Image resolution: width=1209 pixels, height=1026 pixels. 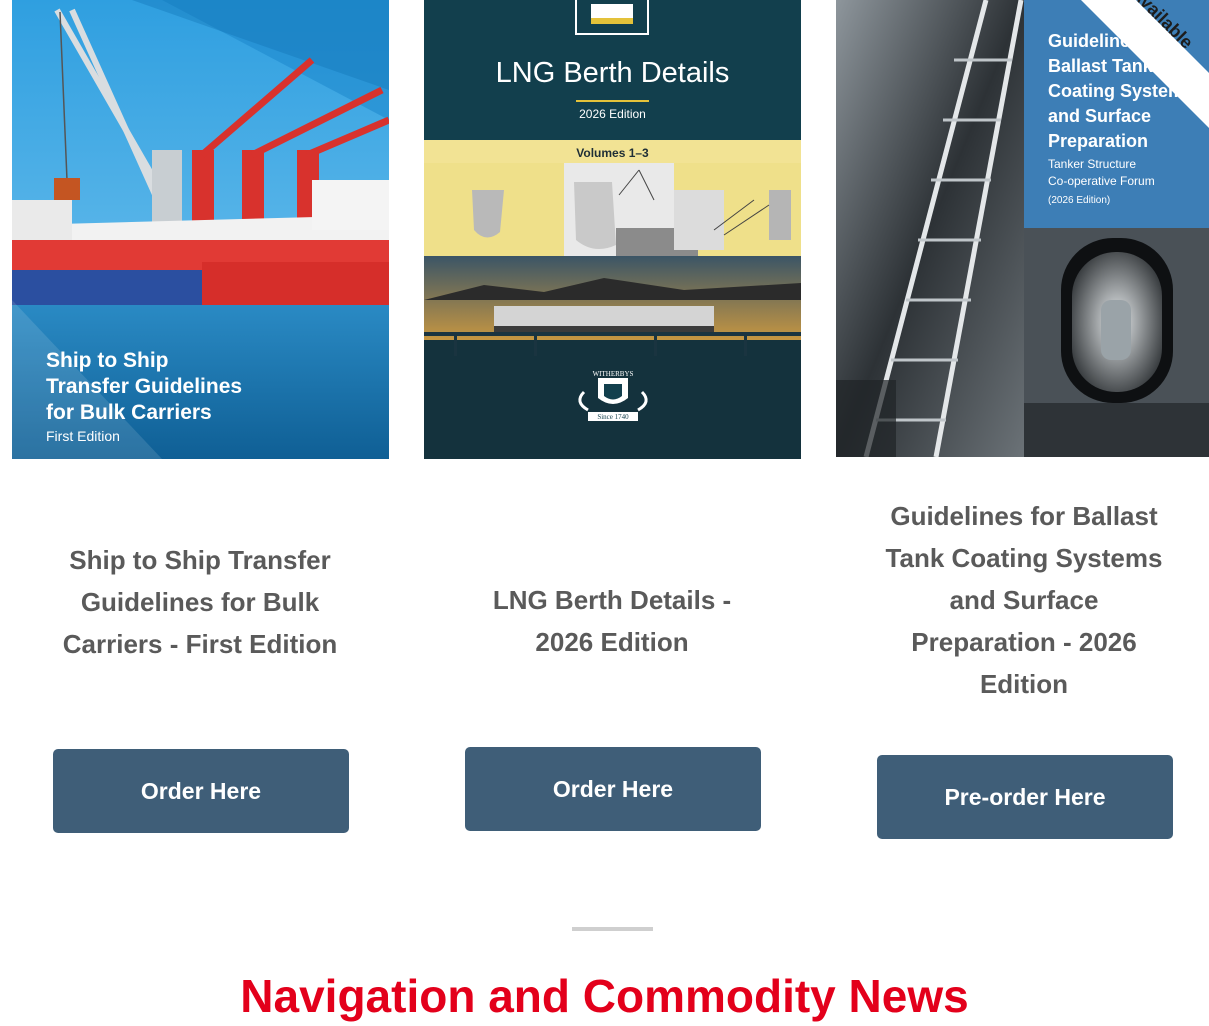 I want to click on preorder-button-ballast-tank: Pre-order Here, so click(x=1025, y=797).